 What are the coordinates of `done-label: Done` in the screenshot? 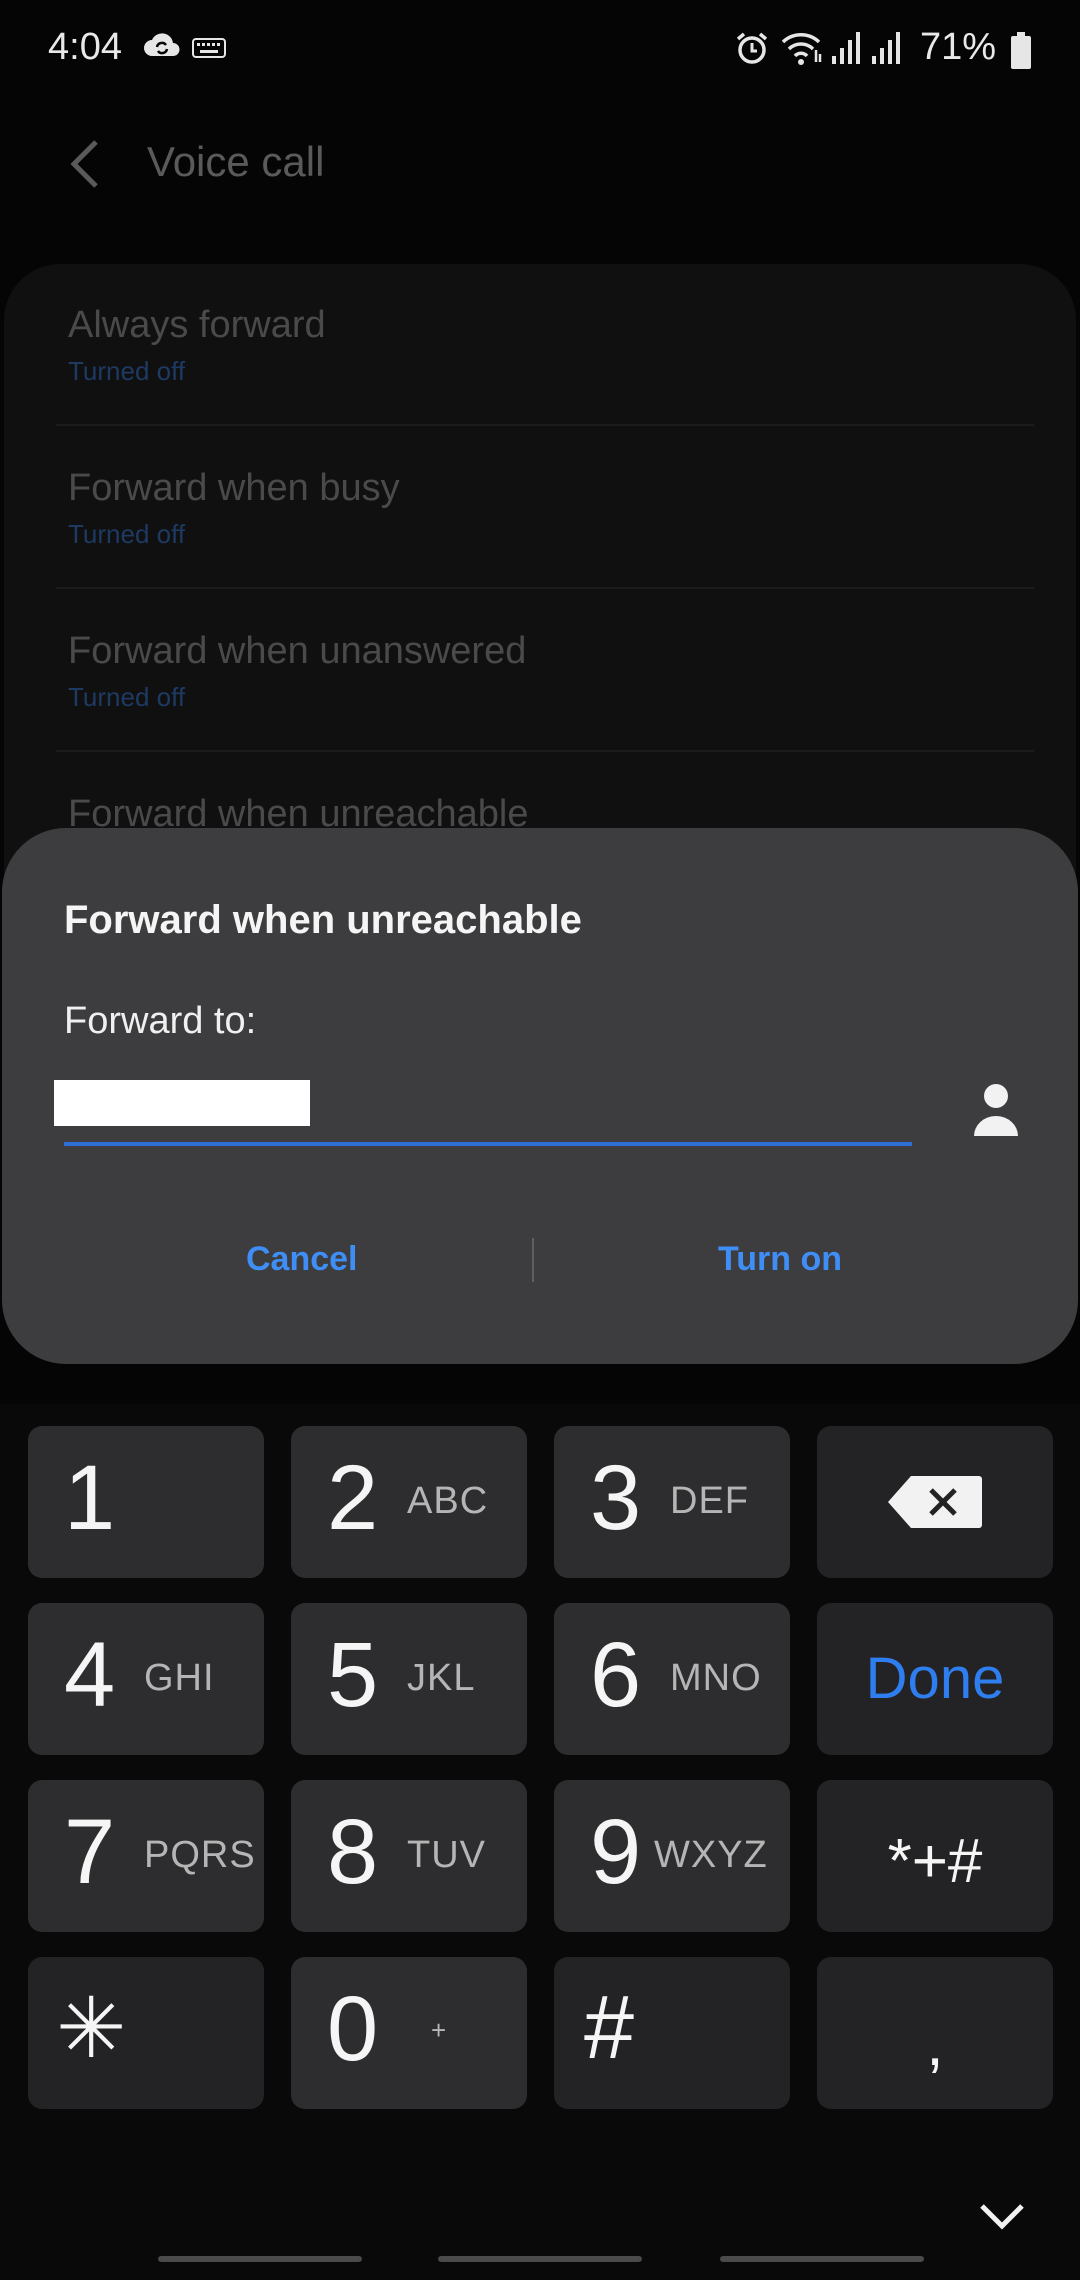 It's located at (935, 1678).